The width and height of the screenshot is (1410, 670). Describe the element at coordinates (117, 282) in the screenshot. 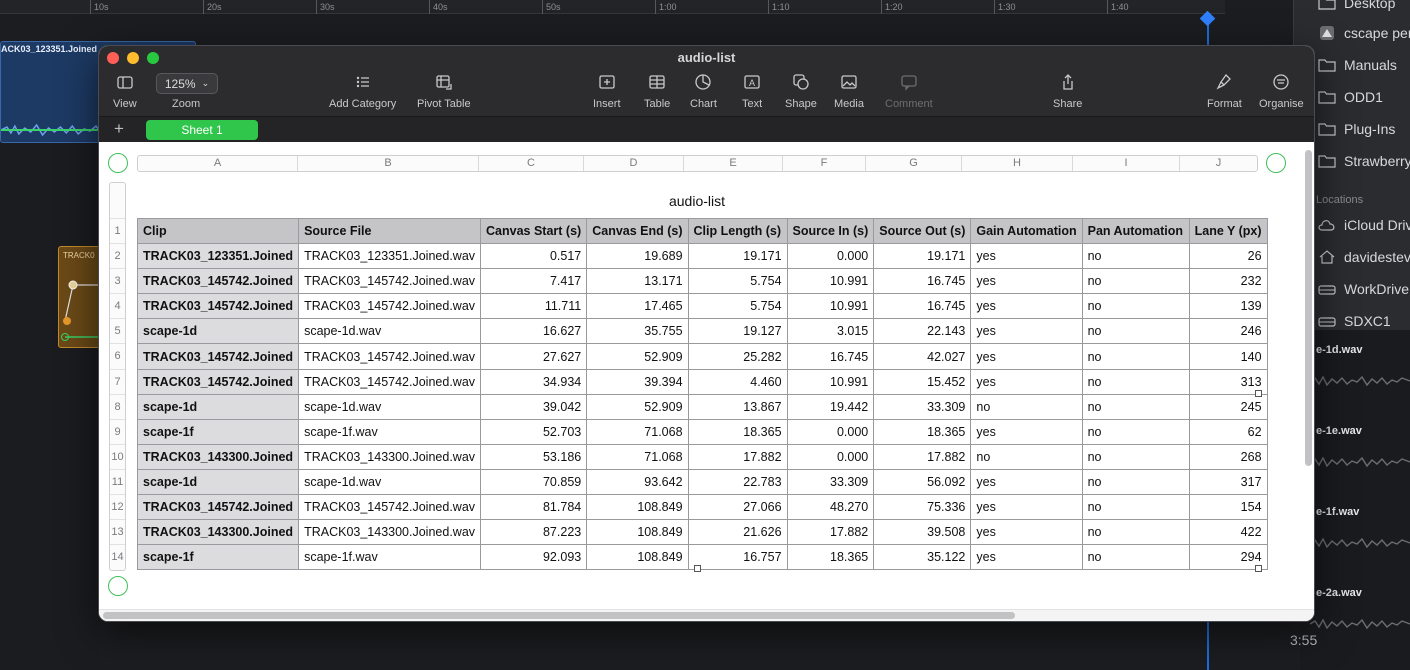

I see `row-header-3: 3` at that location.